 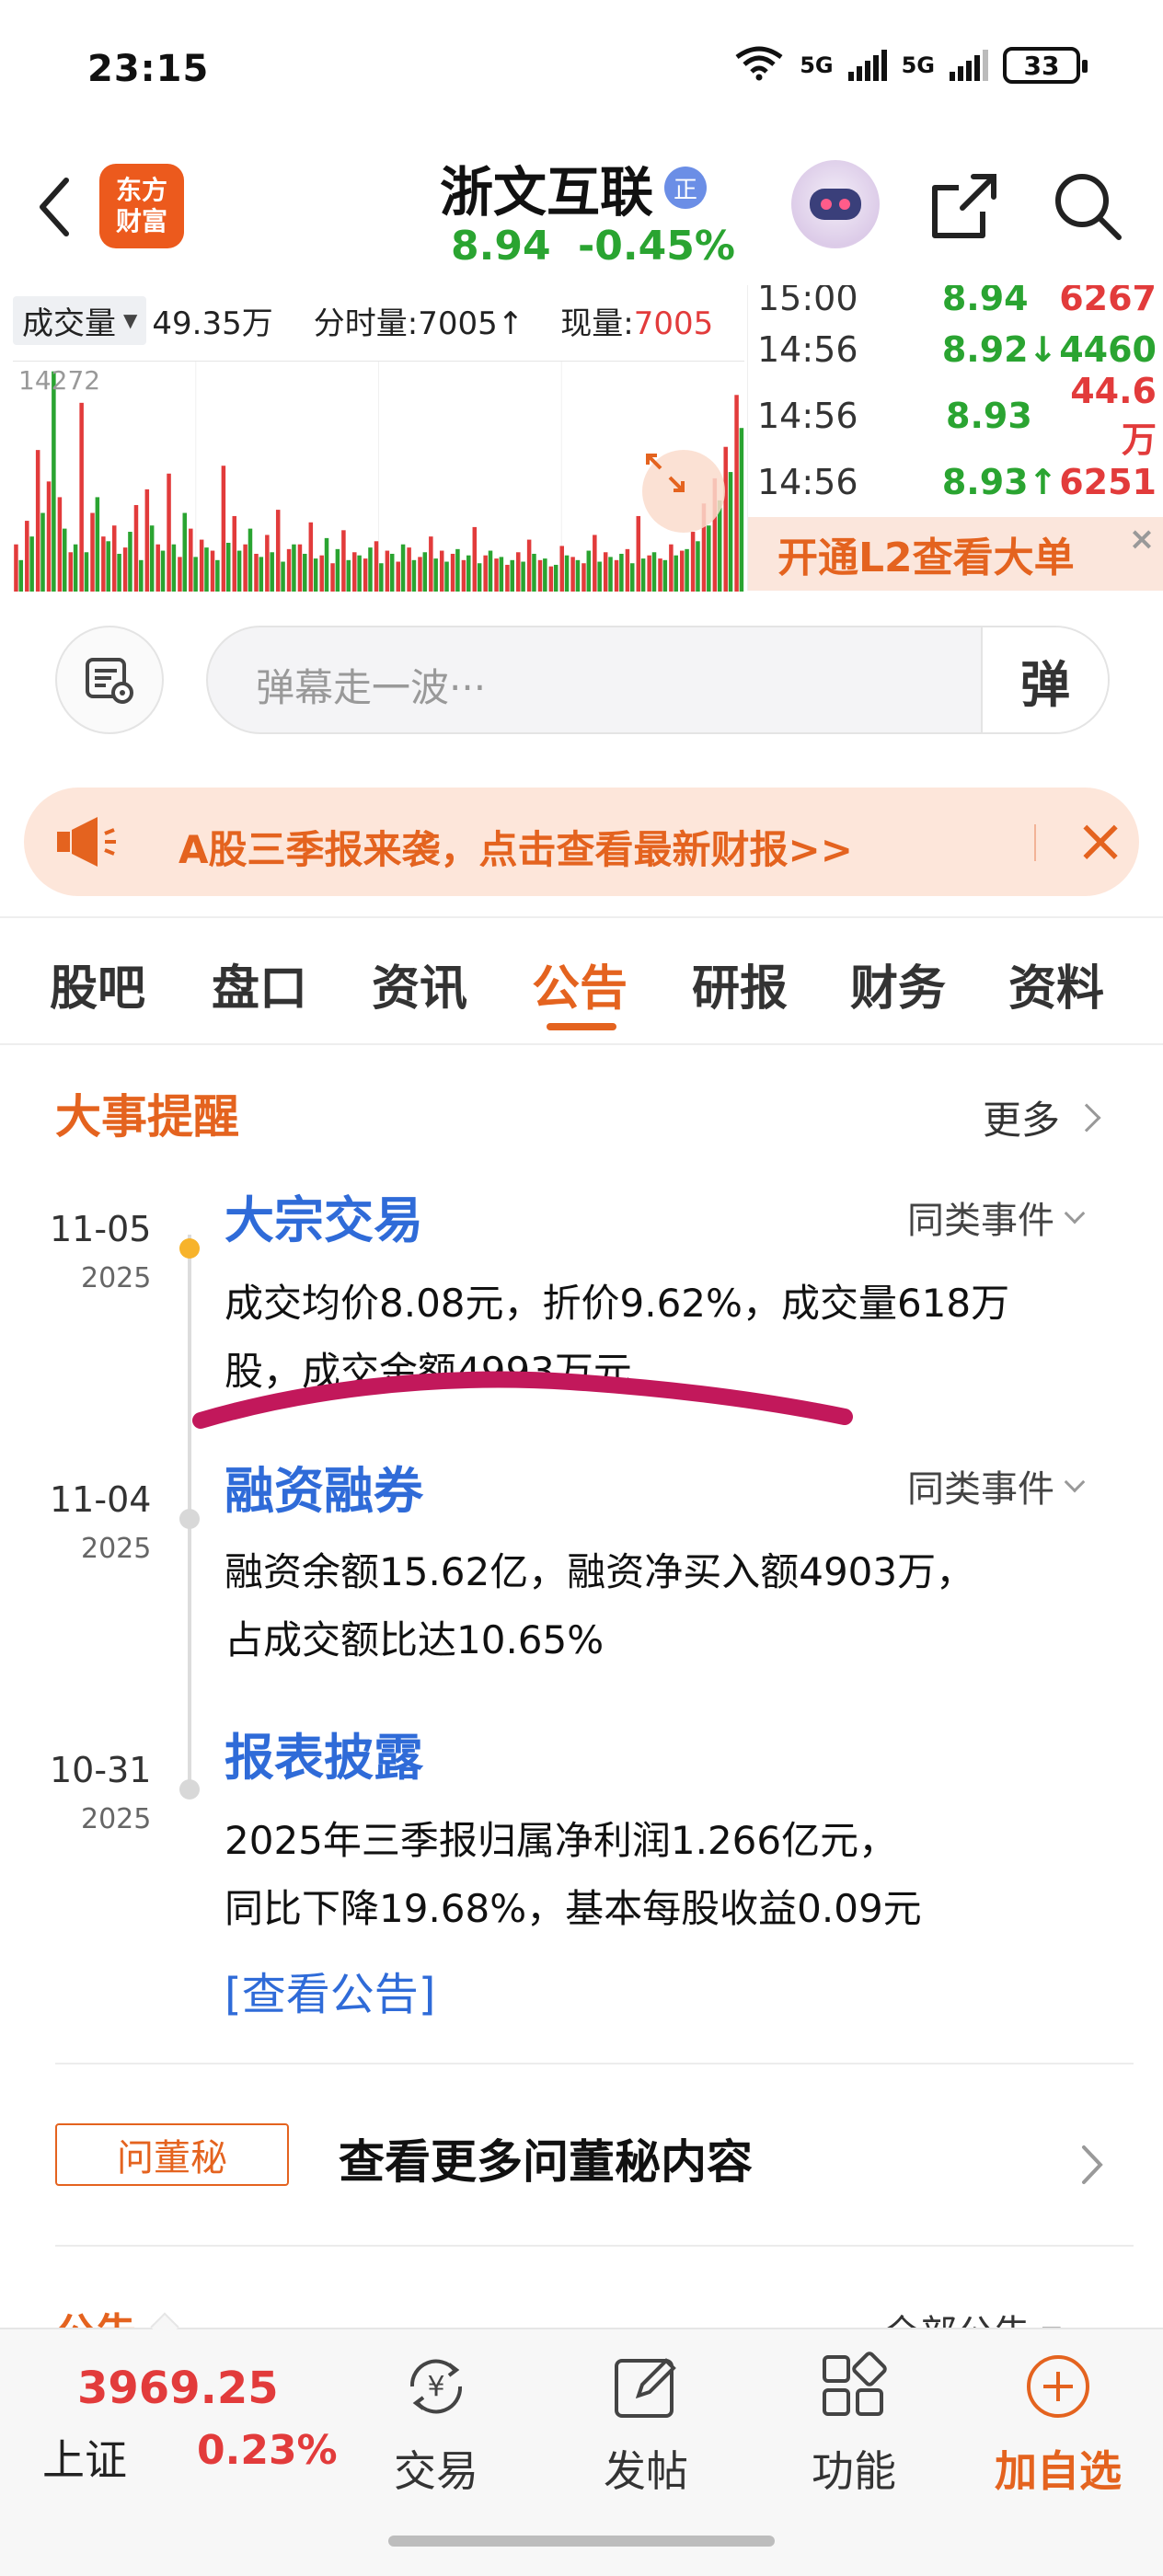 What do you see at coordinates (955, 554) in the screenshot?
I see `l2-upgrade-banner: 开通L2查看大单 ×` at bounding box center [955, 554].